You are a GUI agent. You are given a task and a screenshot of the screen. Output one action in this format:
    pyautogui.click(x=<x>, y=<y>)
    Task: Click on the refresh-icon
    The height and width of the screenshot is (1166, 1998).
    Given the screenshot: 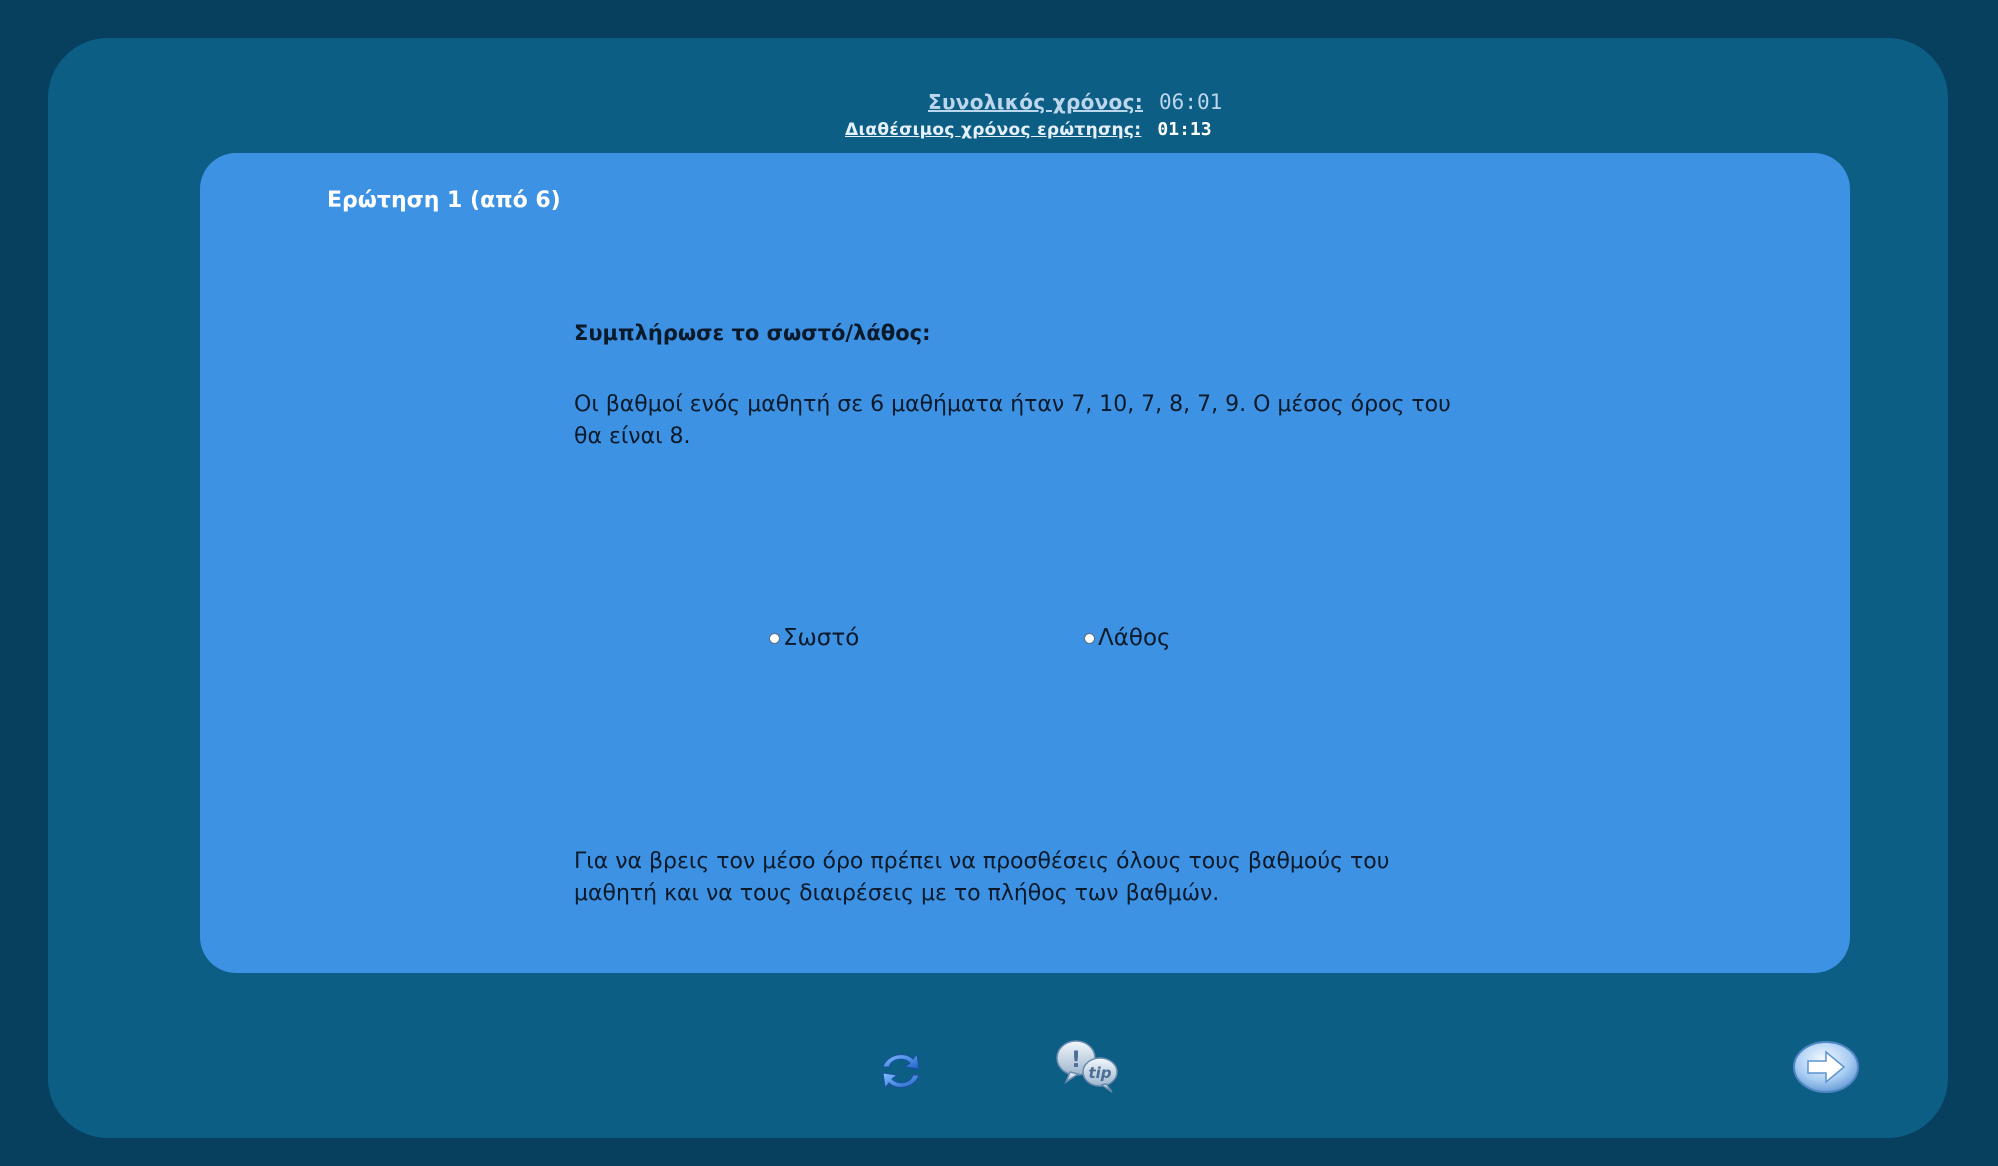 What is the action you would take?
    pyautogui.click(x=901, y=1071)
    